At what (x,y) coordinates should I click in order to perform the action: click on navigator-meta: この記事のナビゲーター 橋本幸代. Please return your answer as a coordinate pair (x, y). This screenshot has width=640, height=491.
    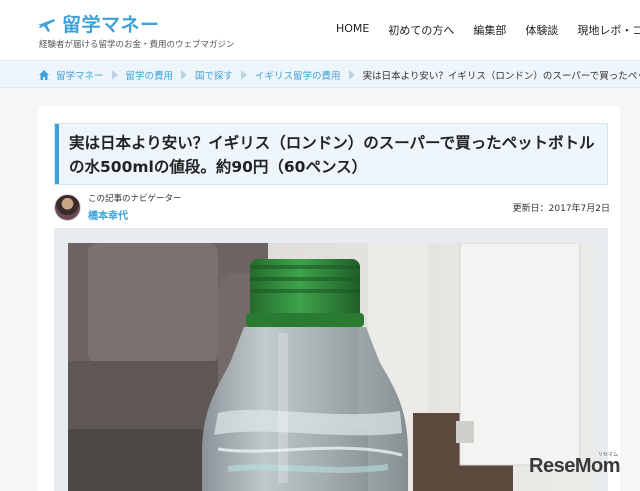
    Looking at the image, I should click on (135, 207).